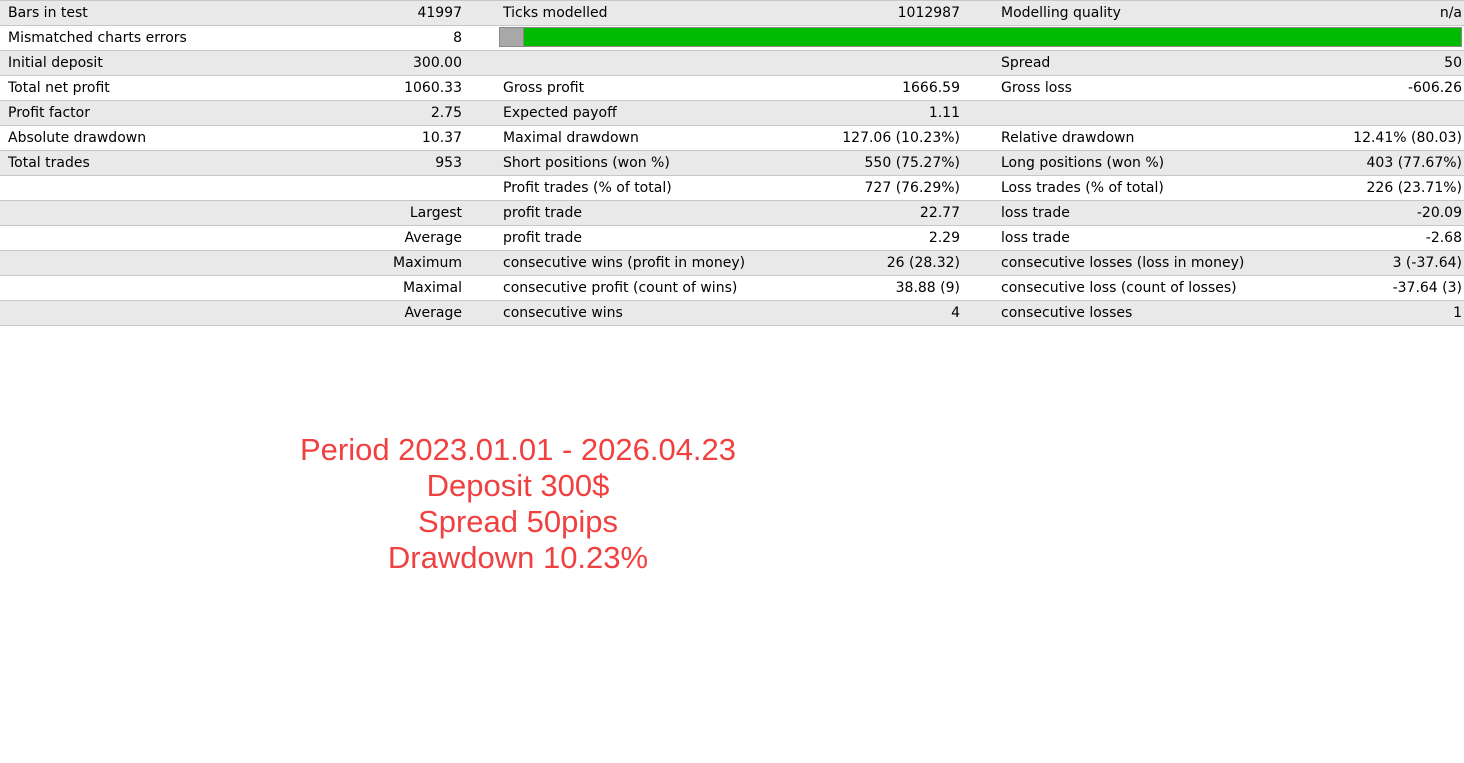  Describe the element at coordinates (560, 113) in the screenshot. I see `label-expected-payoff: Expected payoff` at that location.